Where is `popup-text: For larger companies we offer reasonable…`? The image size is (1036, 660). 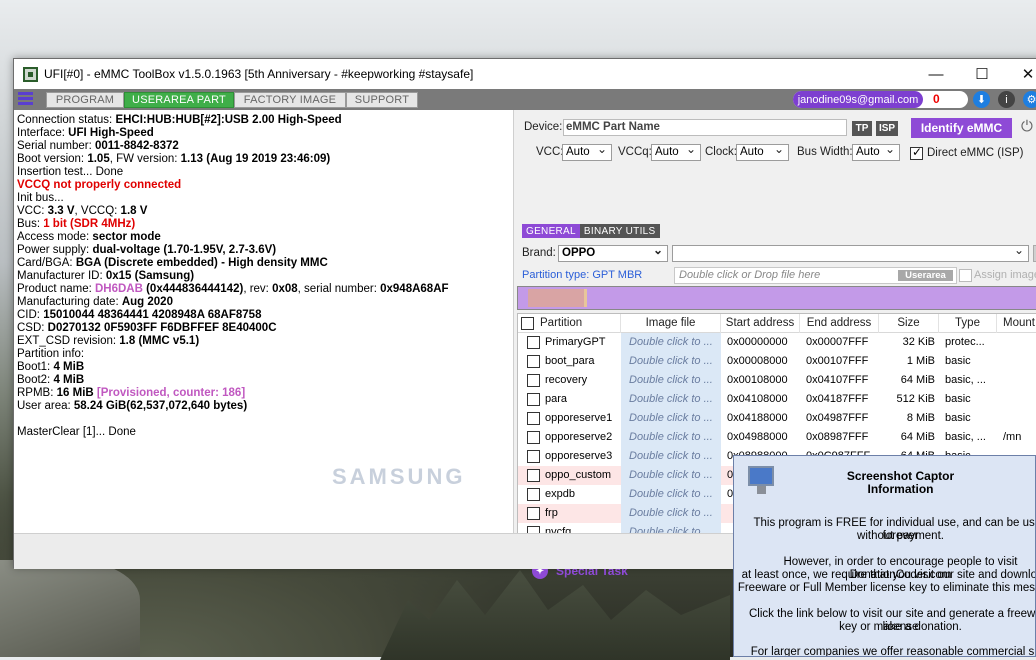
popup-text: For larger companies we offer reasonable… is located at coordinates (892, 651).